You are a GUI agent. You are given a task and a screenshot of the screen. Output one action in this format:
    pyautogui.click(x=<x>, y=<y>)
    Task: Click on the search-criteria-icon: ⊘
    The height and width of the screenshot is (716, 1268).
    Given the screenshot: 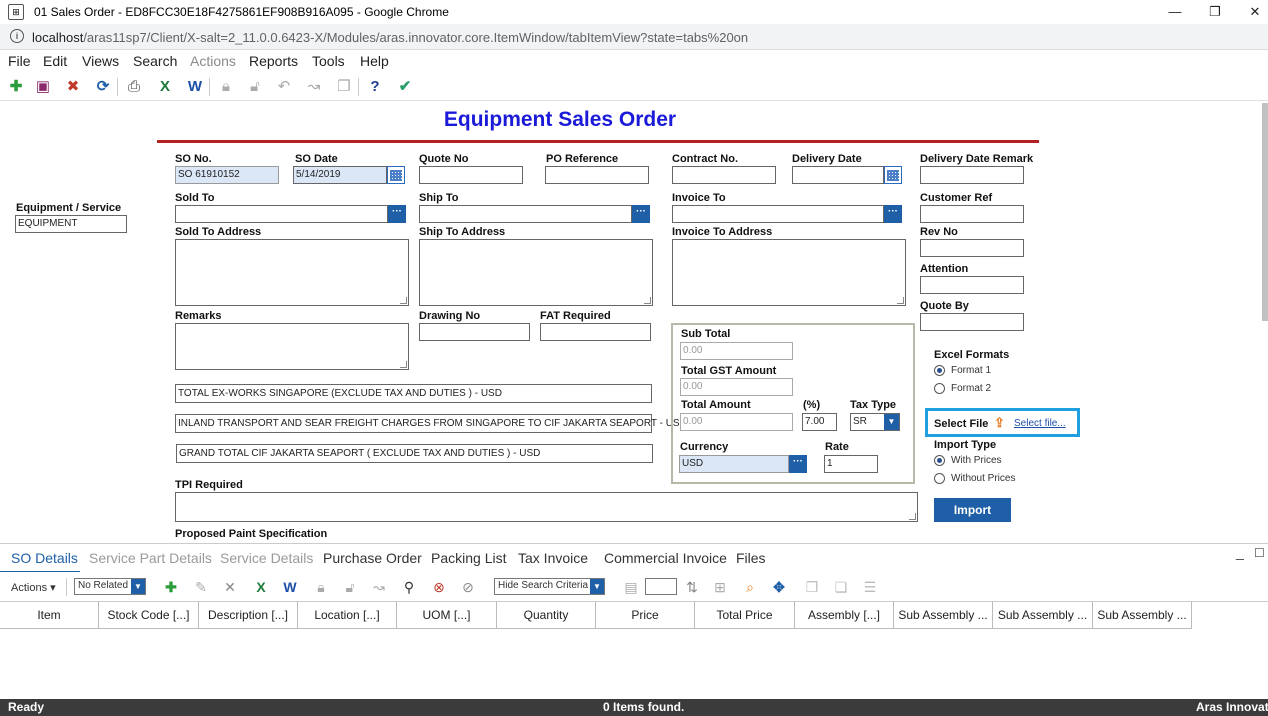 What is the action you would take?
    pyautogui.click(x=468, y=587)
    